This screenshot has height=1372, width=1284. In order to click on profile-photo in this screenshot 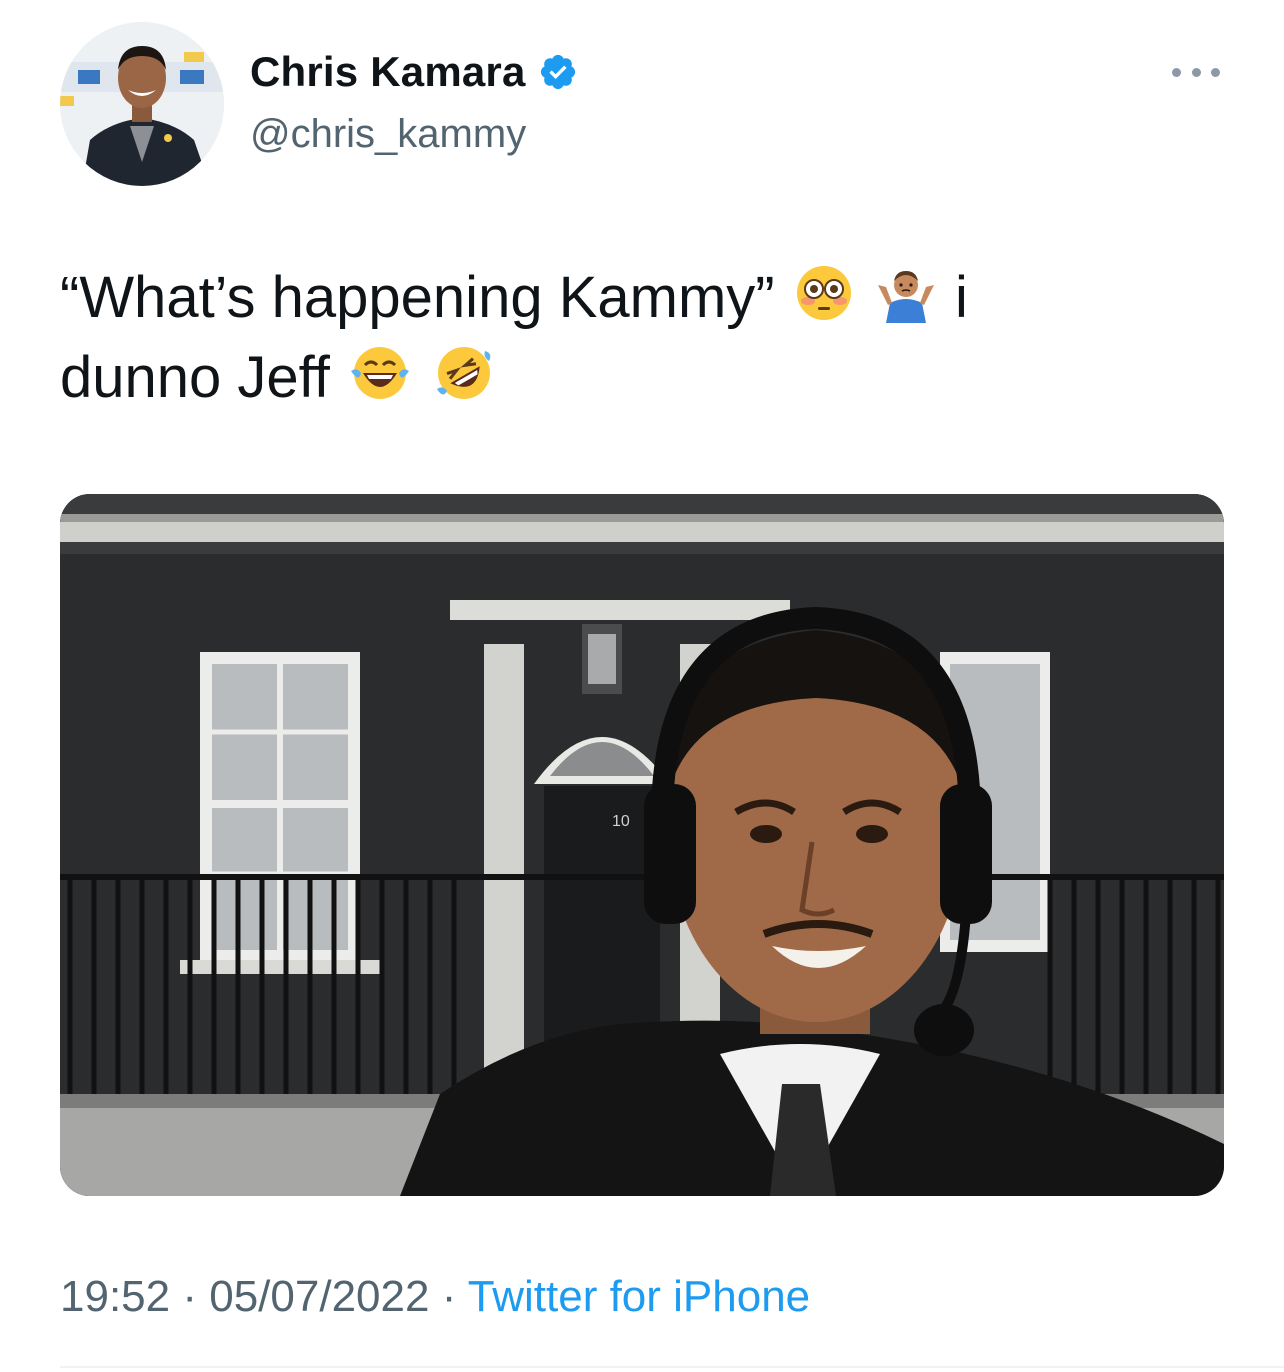, I will do `click(142, 104)`.